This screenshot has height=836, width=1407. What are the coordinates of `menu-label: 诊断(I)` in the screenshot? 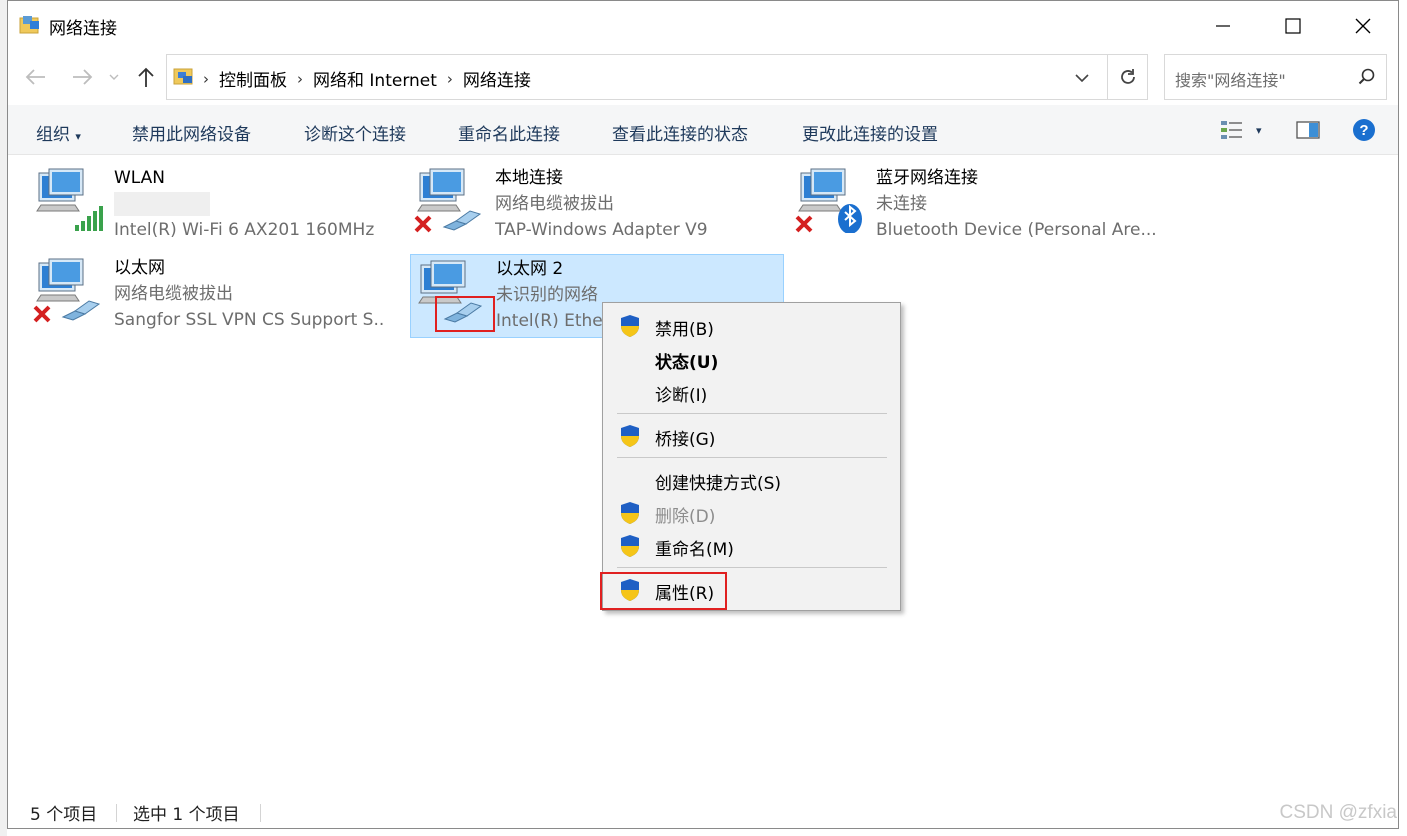 It's located at (681, 396).